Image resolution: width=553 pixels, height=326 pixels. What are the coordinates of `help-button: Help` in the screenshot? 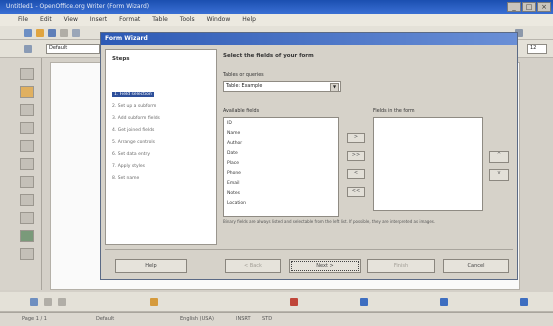 It's located at (151, 266).